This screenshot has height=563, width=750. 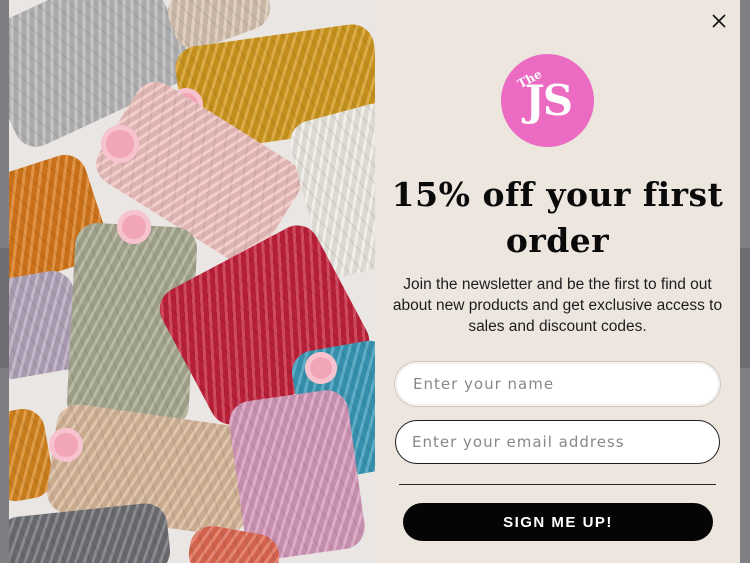 What do you see at coordinates (557, 384) in the screenshot?
I see `name-input` at bounding box center [557, 384].